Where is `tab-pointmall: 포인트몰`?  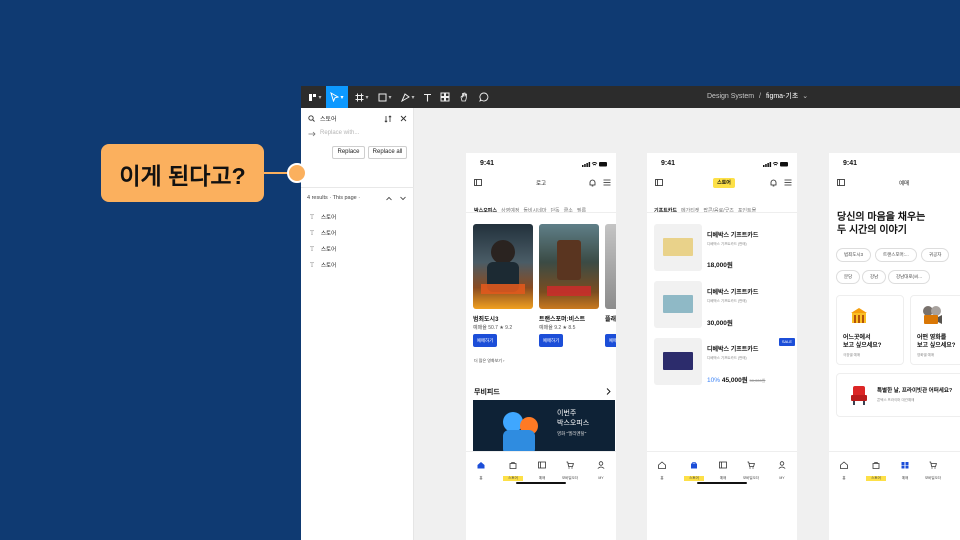
tab-pointmall: 포인트몰 is located at coordinates (747, 208).